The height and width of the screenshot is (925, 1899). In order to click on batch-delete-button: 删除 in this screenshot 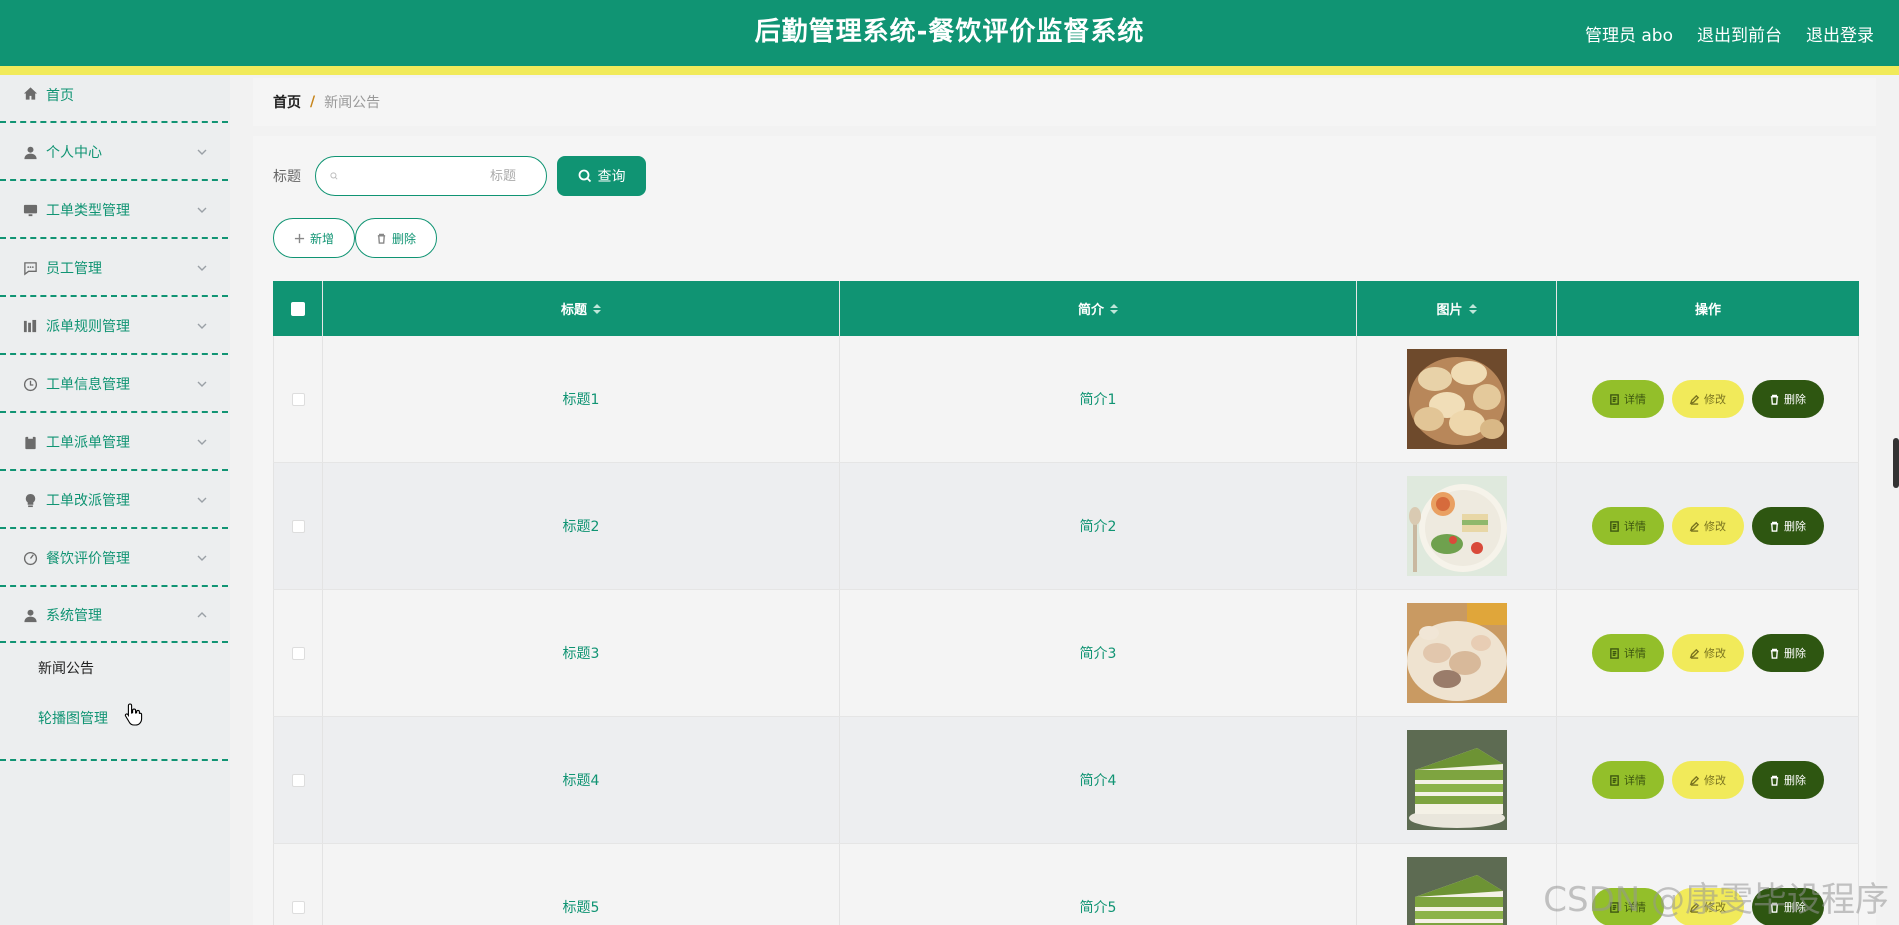, I will do `click(396, 238)`.